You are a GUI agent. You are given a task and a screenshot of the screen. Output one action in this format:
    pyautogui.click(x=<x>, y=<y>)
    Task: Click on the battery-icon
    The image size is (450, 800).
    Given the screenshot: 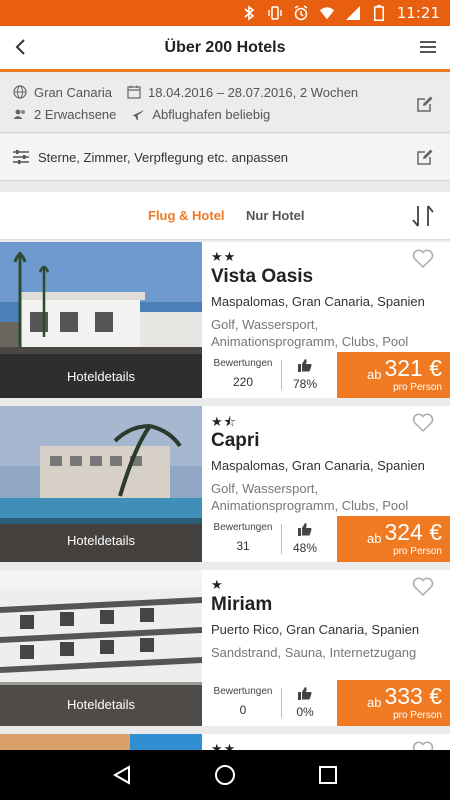 What is the action you would take?
    pyautogui.click(x=379, y=13)
    